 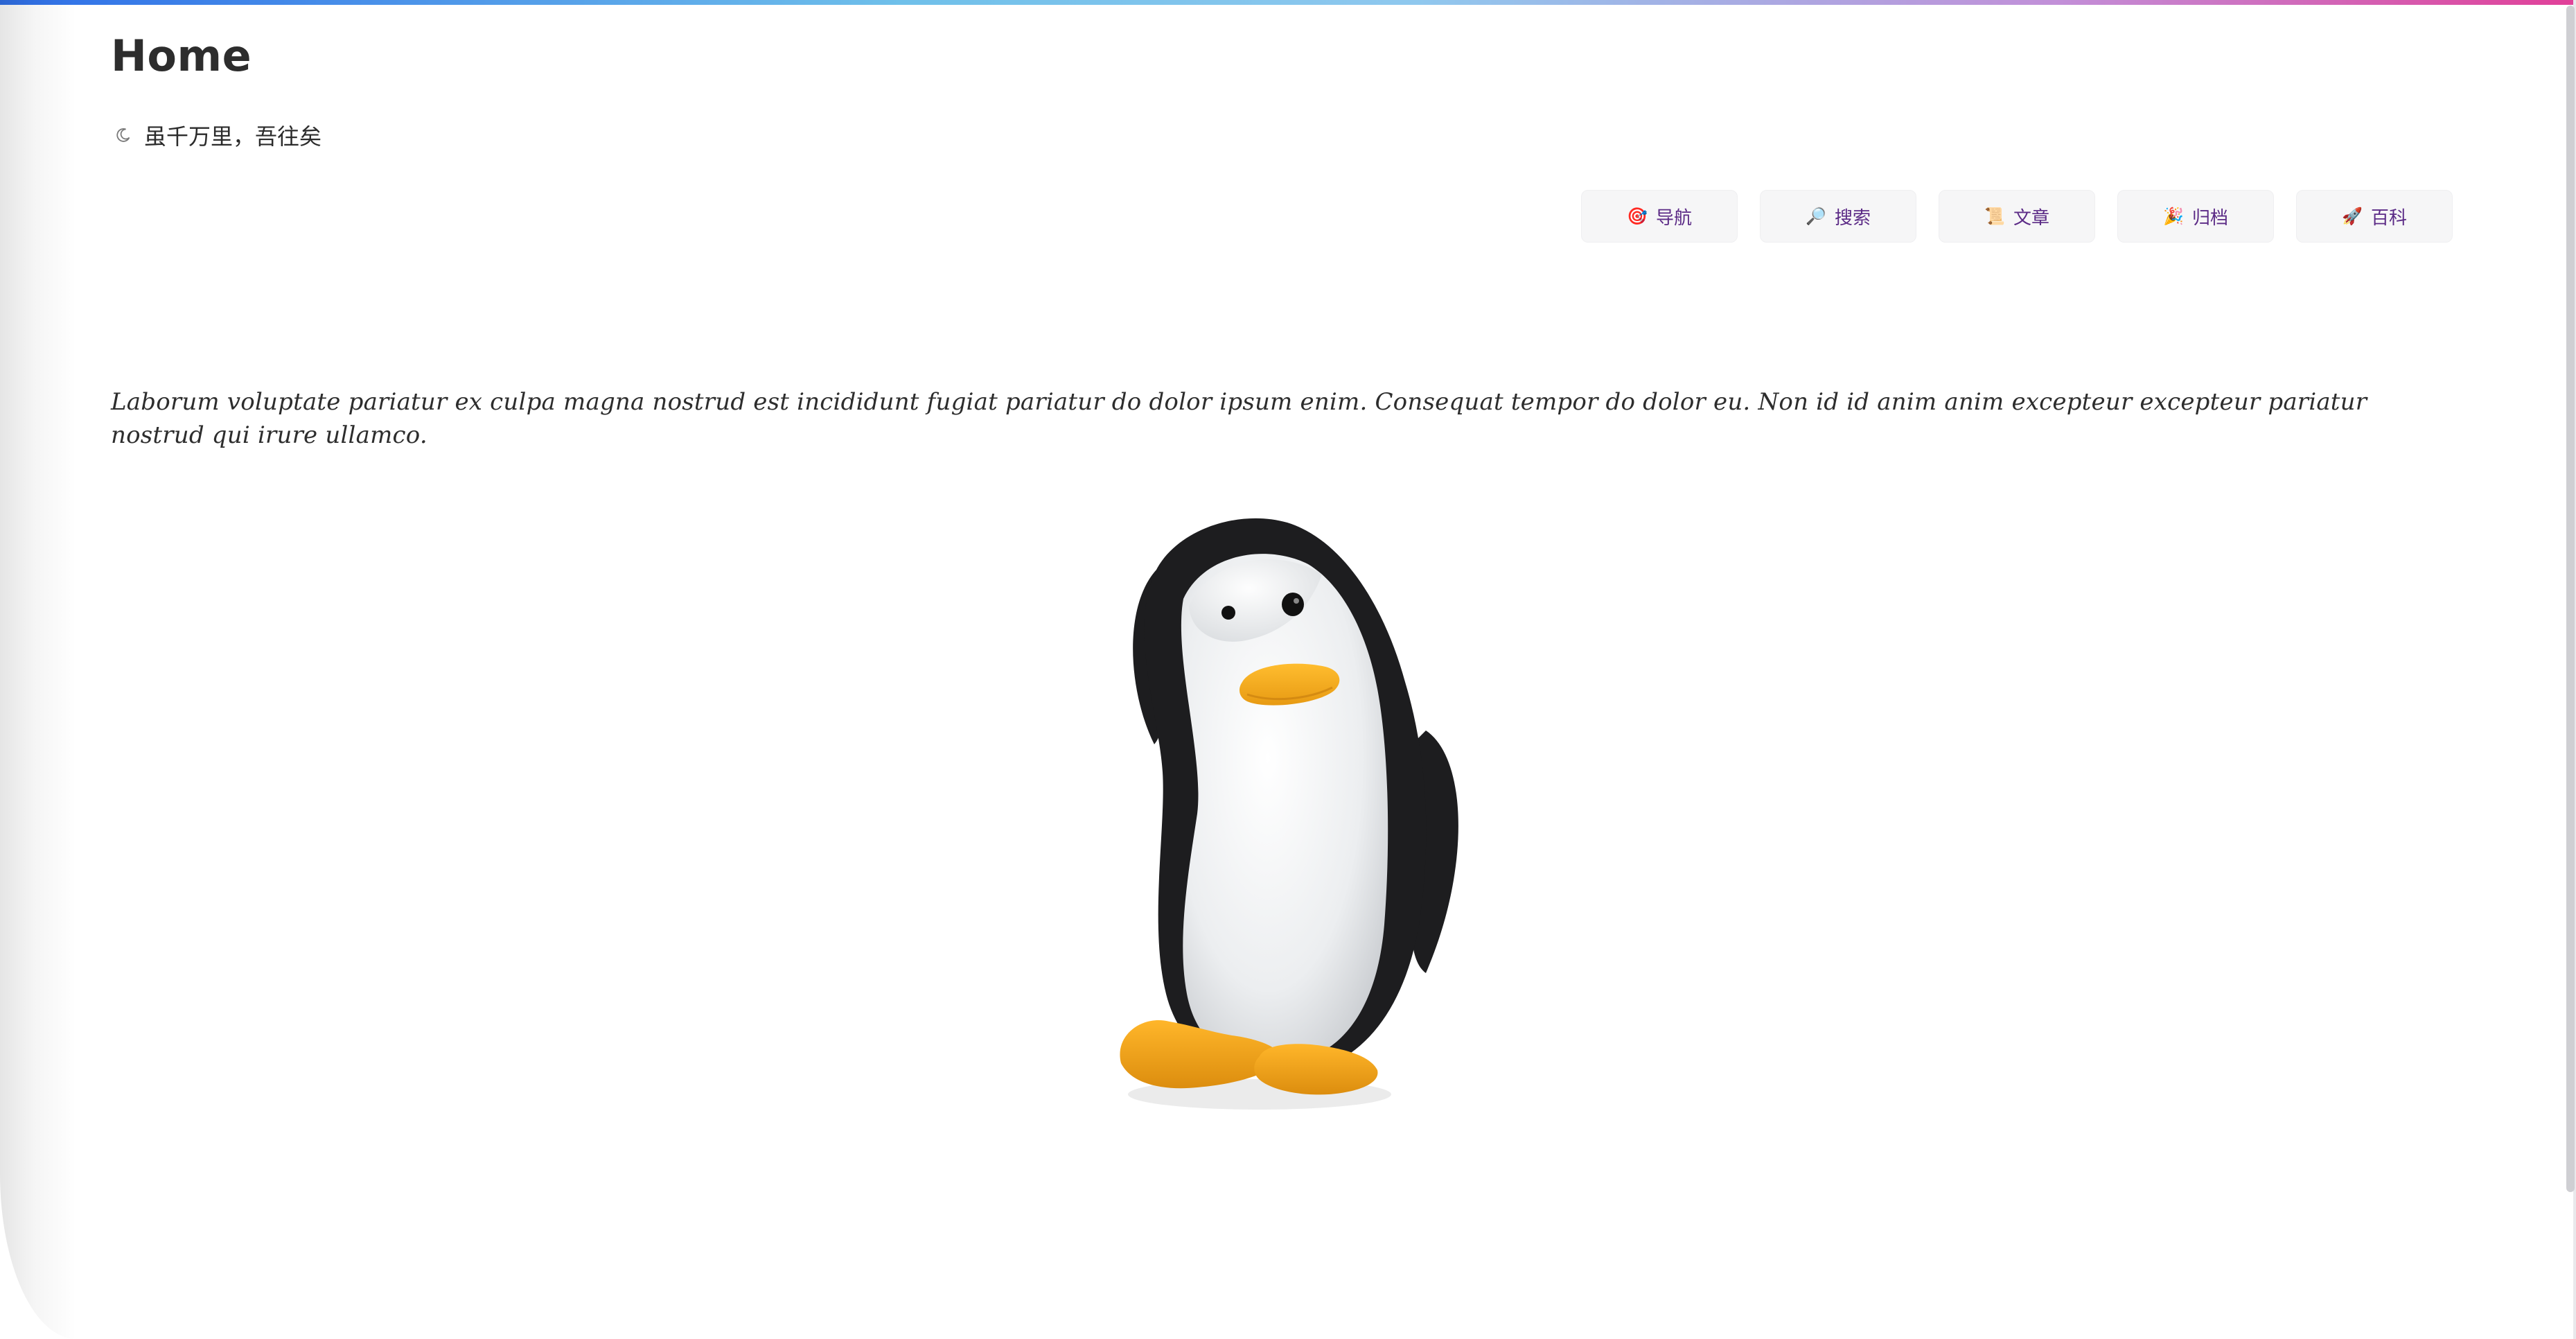 I want to click on moon-icon, so click(x=124, y=135).